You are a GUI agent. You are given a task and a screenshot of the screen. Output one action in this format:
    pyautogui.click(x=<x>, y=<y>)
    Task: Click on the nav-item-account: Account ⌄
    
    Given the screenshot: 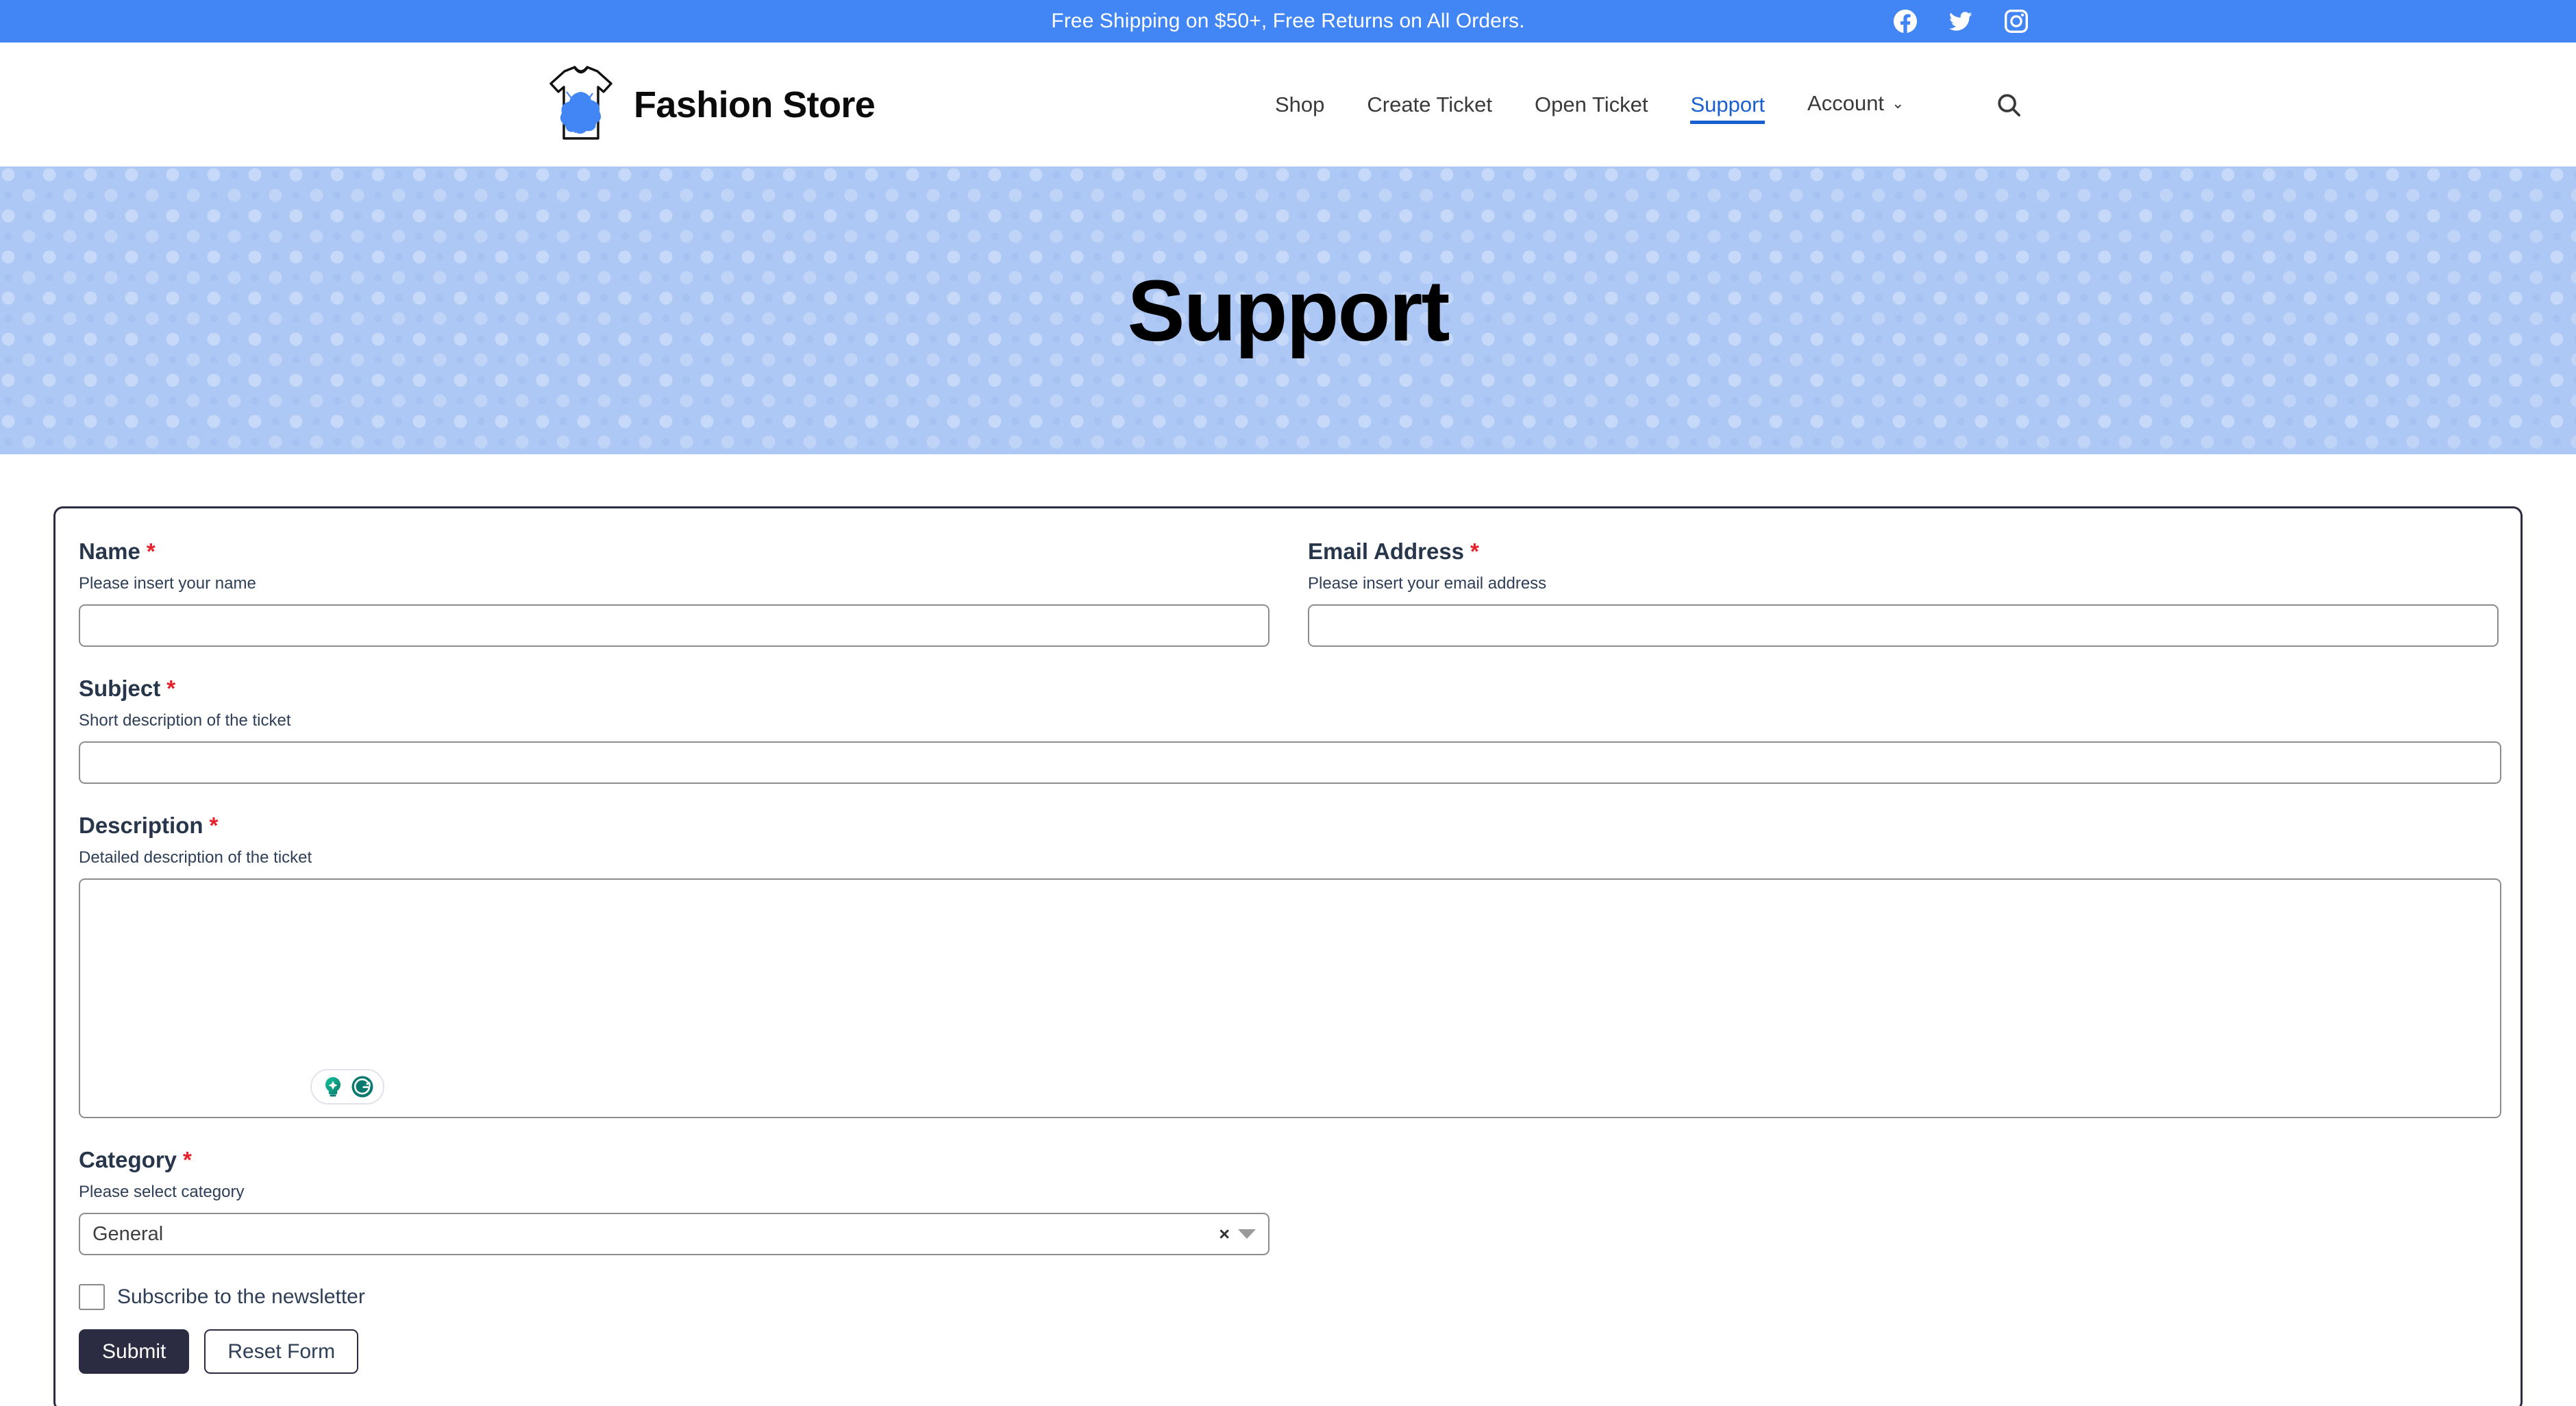 What is the action you would take?
    pyautogui.click(x=1855, y=105)
    